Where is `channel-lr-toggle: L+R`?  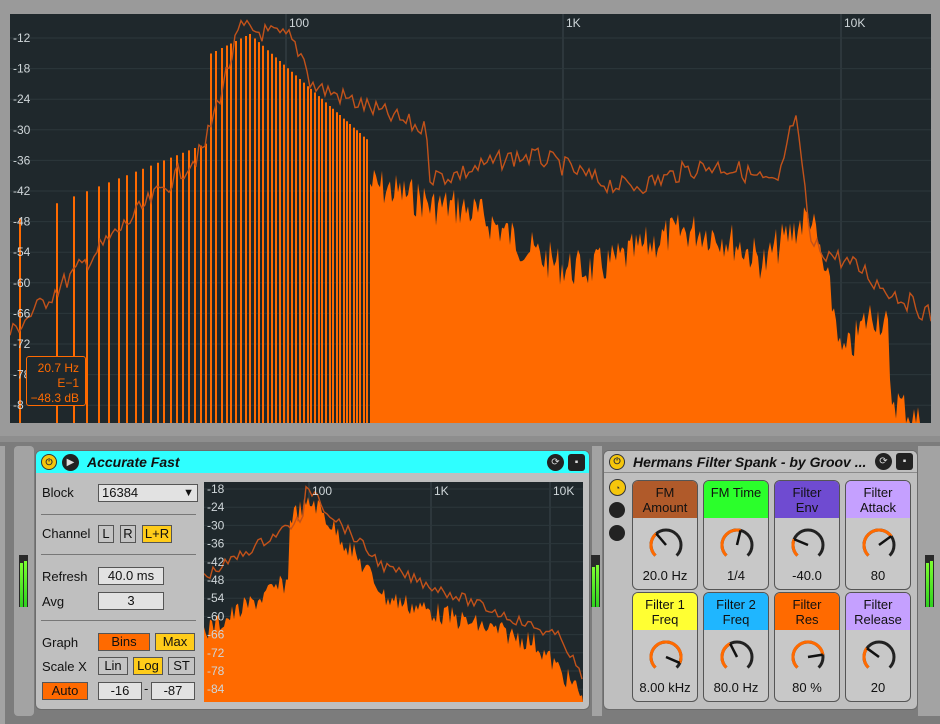
channel-lr-toggle: L+R is located at coordinates (157, 534).